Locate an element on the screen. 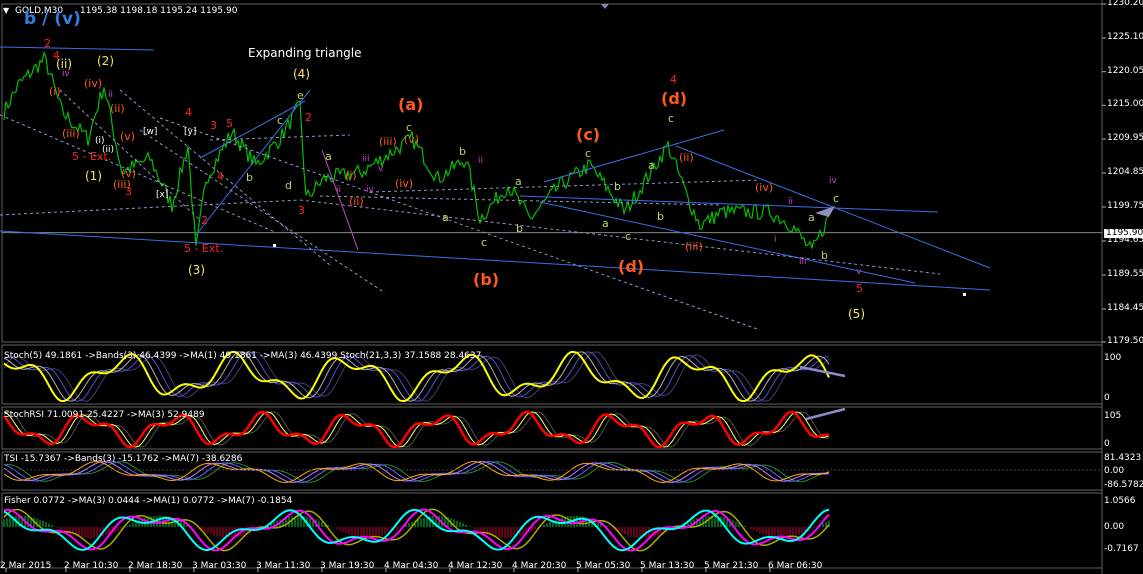  price-tick-label: 1184.45 is located at coordinates (1125, 308).